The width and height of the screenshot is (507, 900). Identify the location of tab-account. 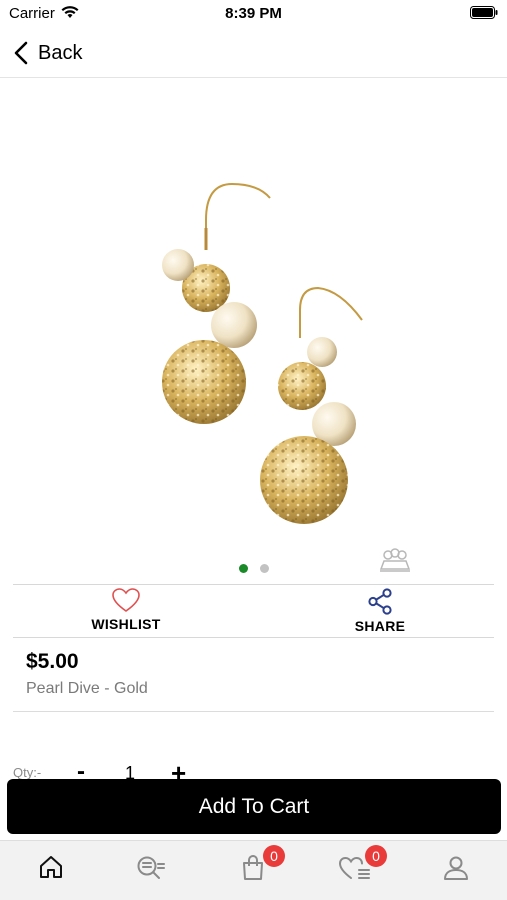
(456, 875).